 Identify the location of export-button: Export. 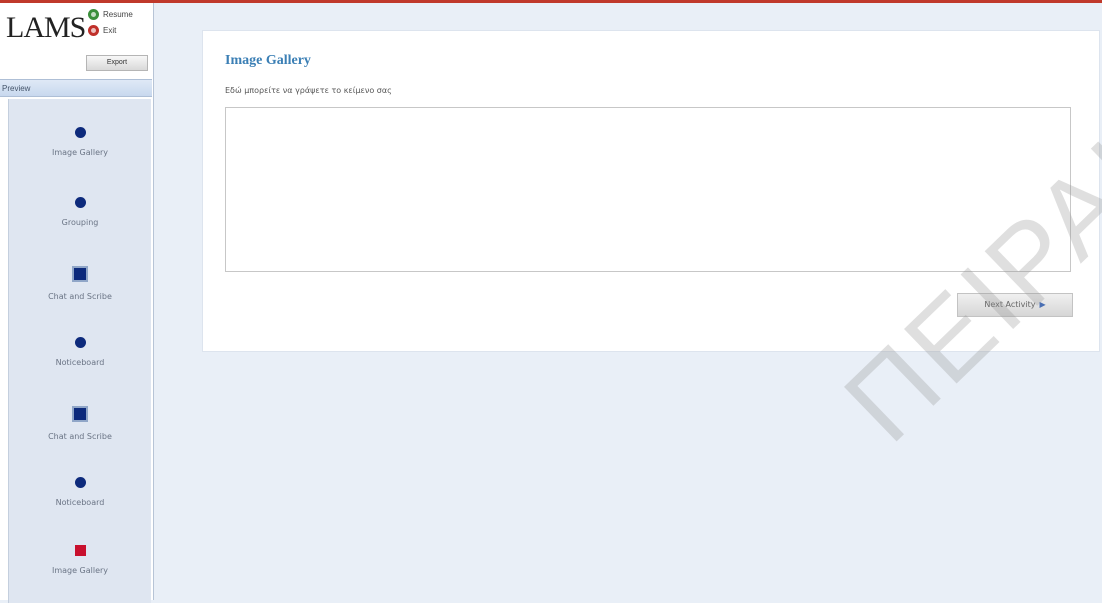
(117, 63).